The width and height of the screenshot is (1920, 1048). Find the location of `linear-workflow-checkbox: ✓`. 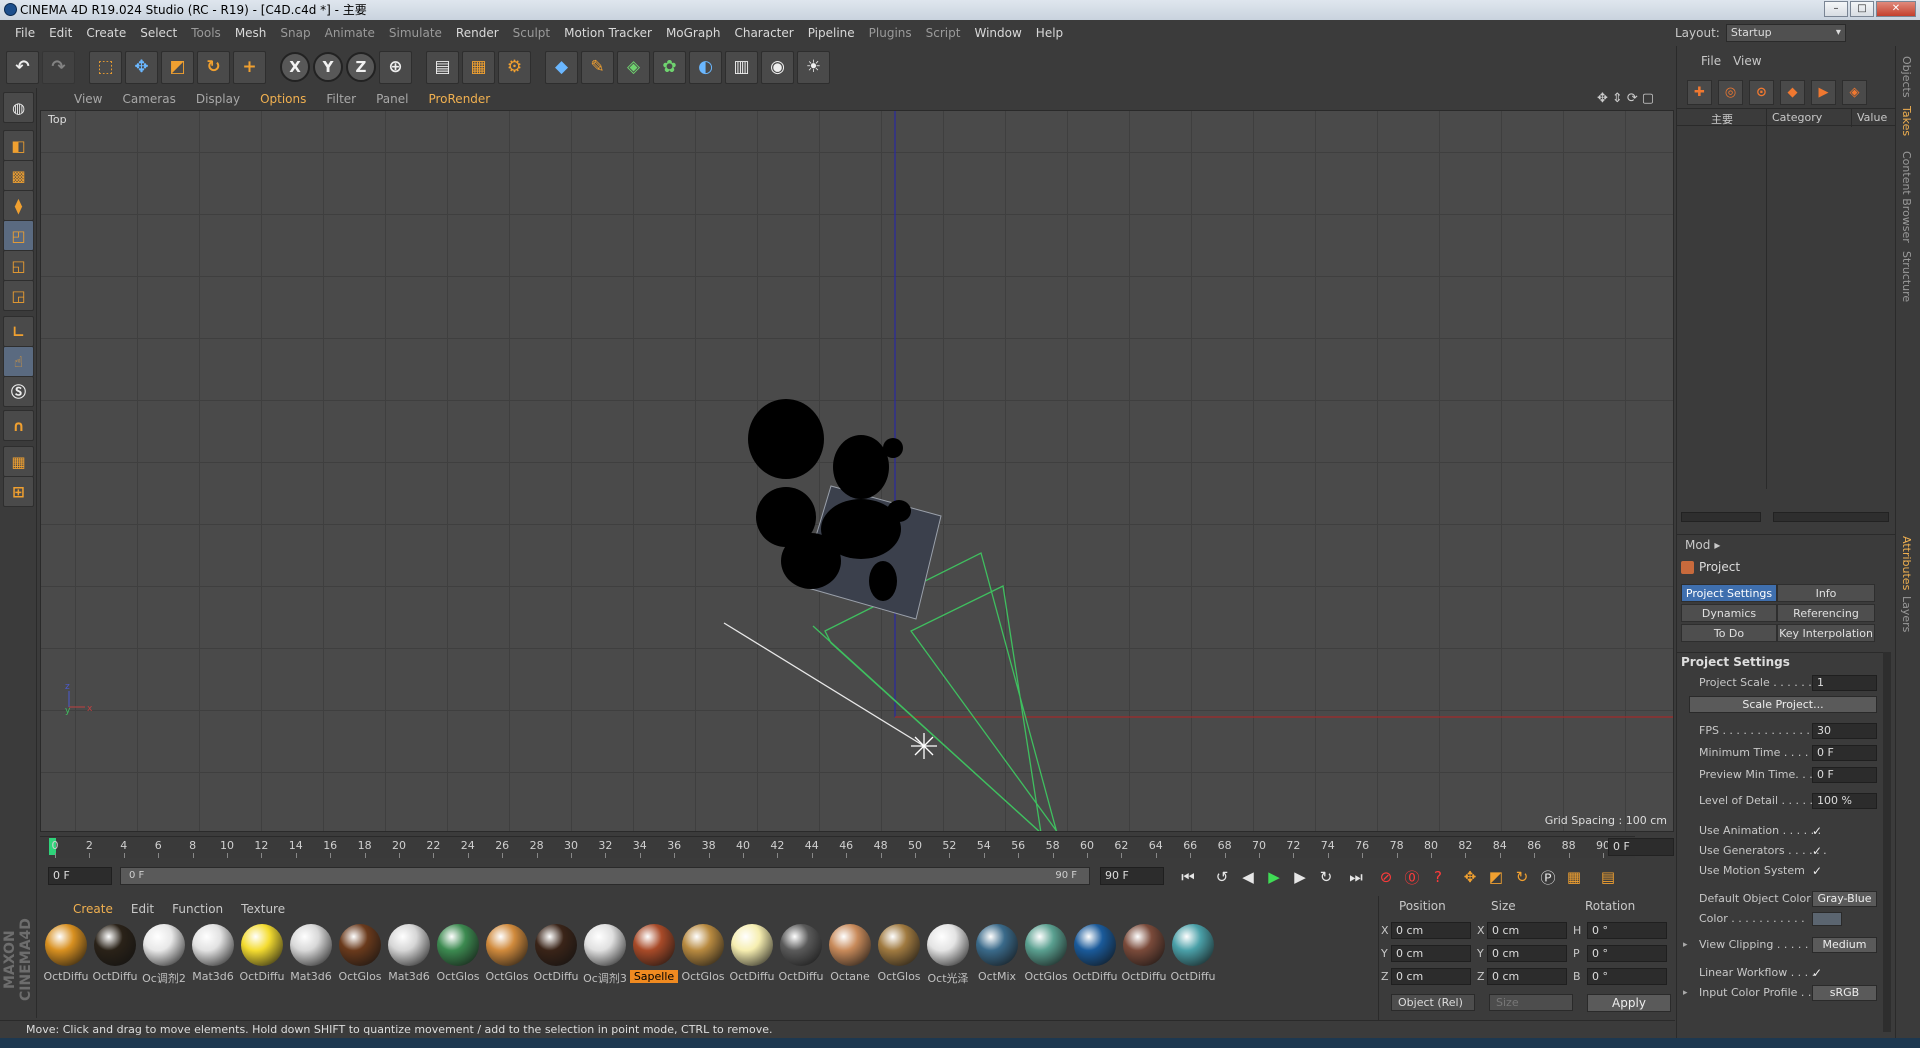

linear-workflow-checkbox: ✓ is located at coordinates (1817, 973).